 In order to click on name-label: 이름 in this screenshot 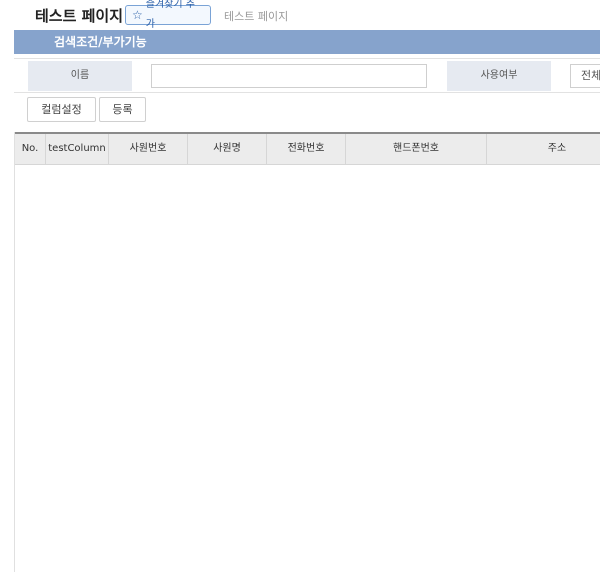, I will do `click(80, 76)`.